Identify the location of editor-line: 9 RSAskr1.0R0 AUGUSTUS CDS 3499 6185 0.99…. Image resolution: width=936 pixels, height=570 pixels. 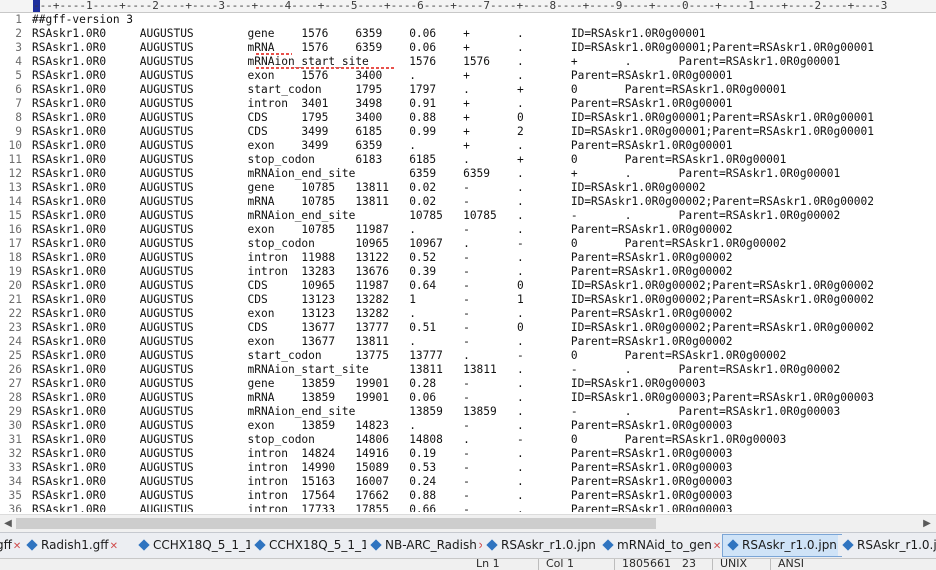
(468, 132).